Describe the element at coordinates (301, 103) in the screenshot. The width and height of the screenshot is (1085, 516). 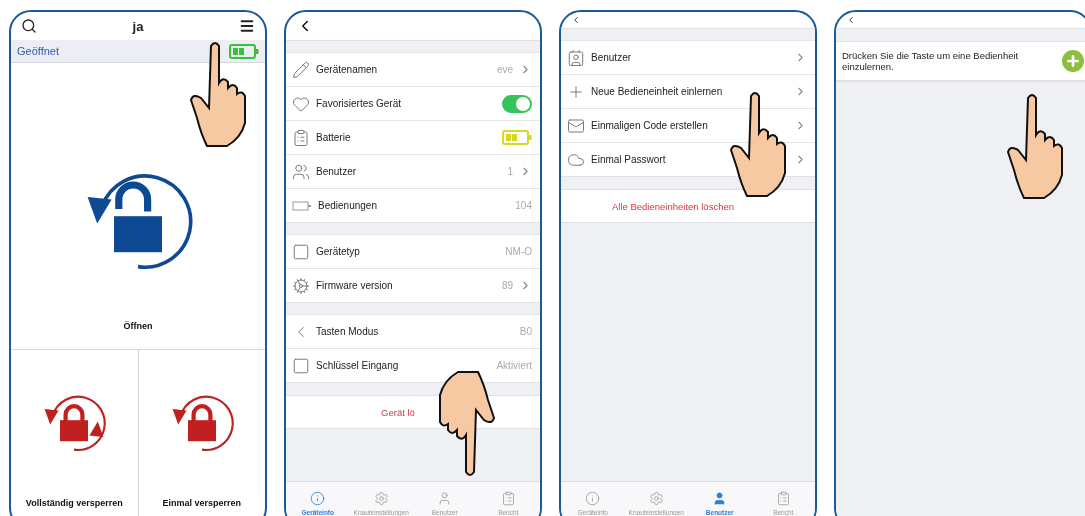
I see `heart-icon` at that location.